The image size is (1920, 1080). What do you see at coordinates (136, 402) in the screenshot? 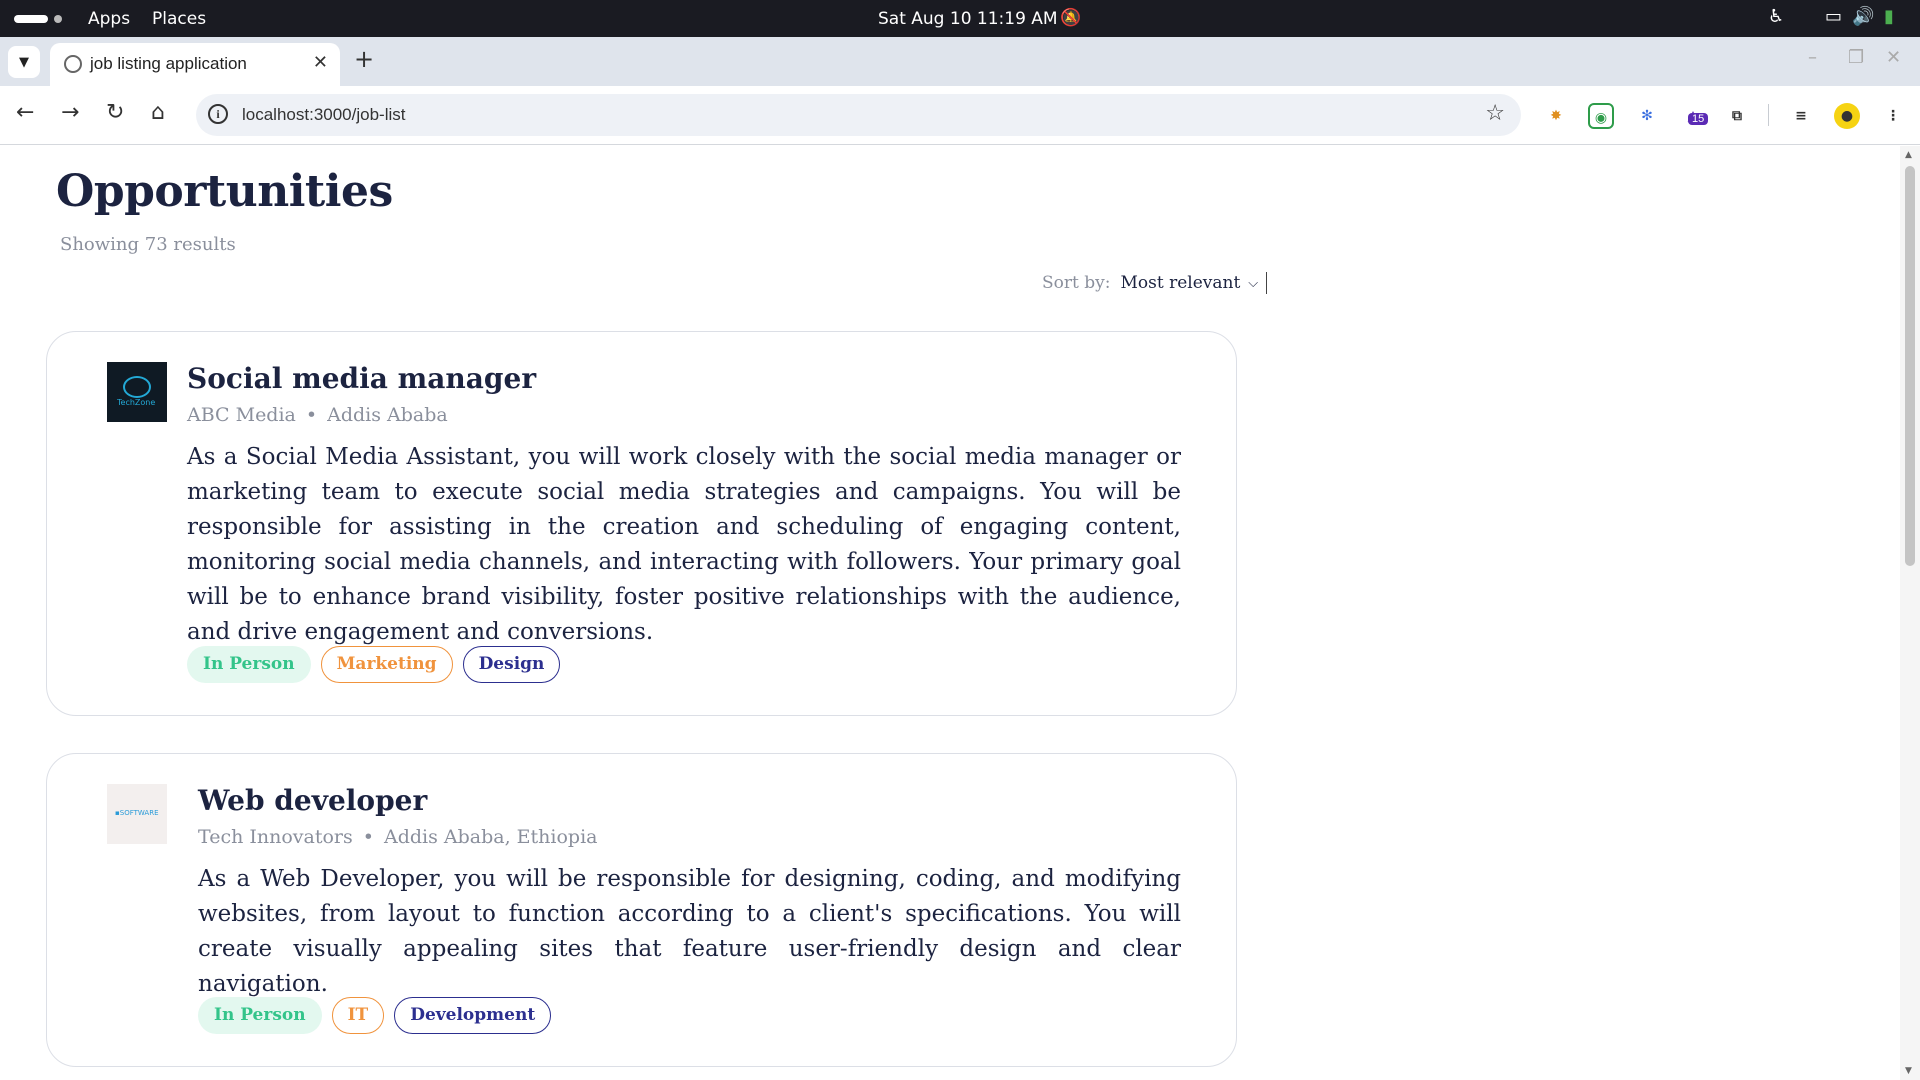
I see `logo-wordmark: TechZone` at bounding box center [136, 402].